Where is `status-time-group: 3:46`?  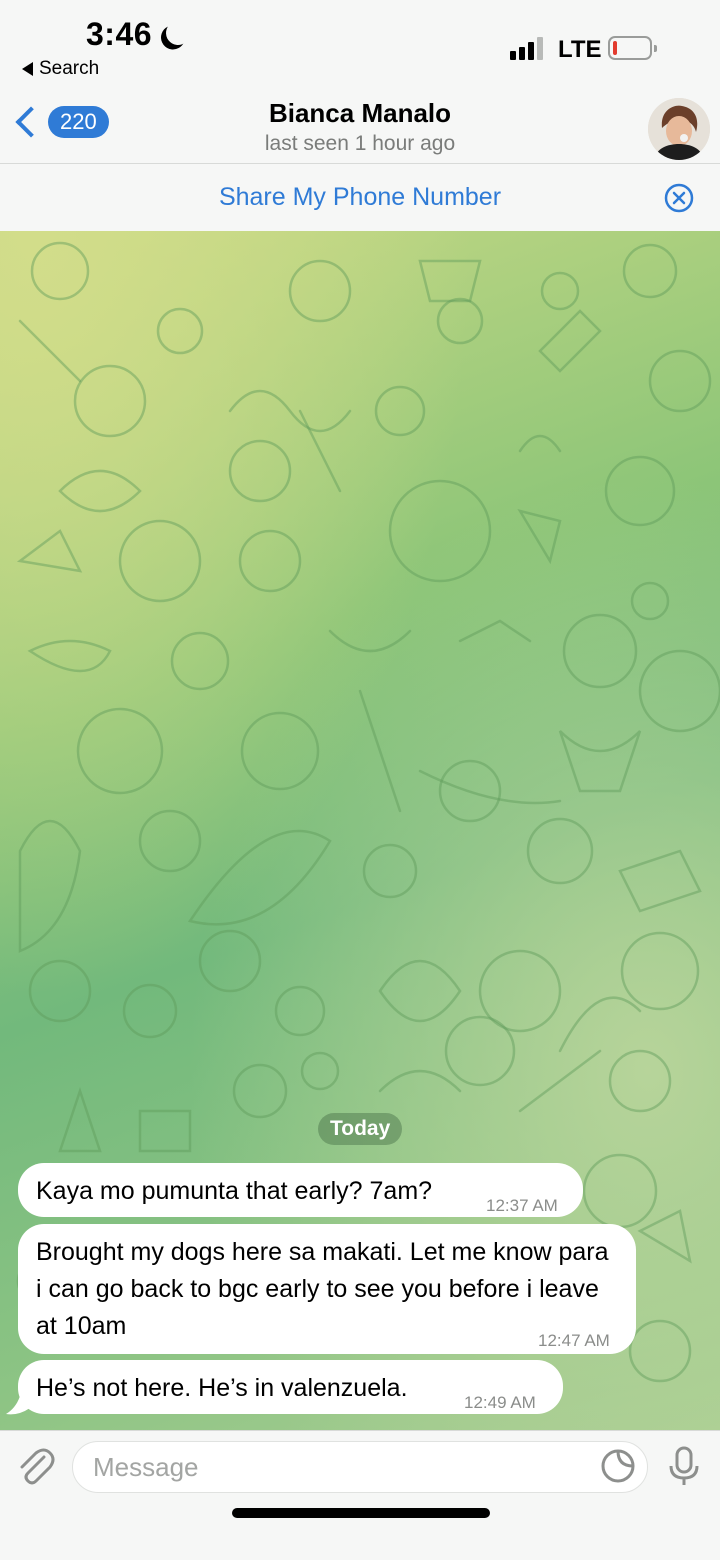
status-time-group: 3:46 is located at coordinates (134, 34).